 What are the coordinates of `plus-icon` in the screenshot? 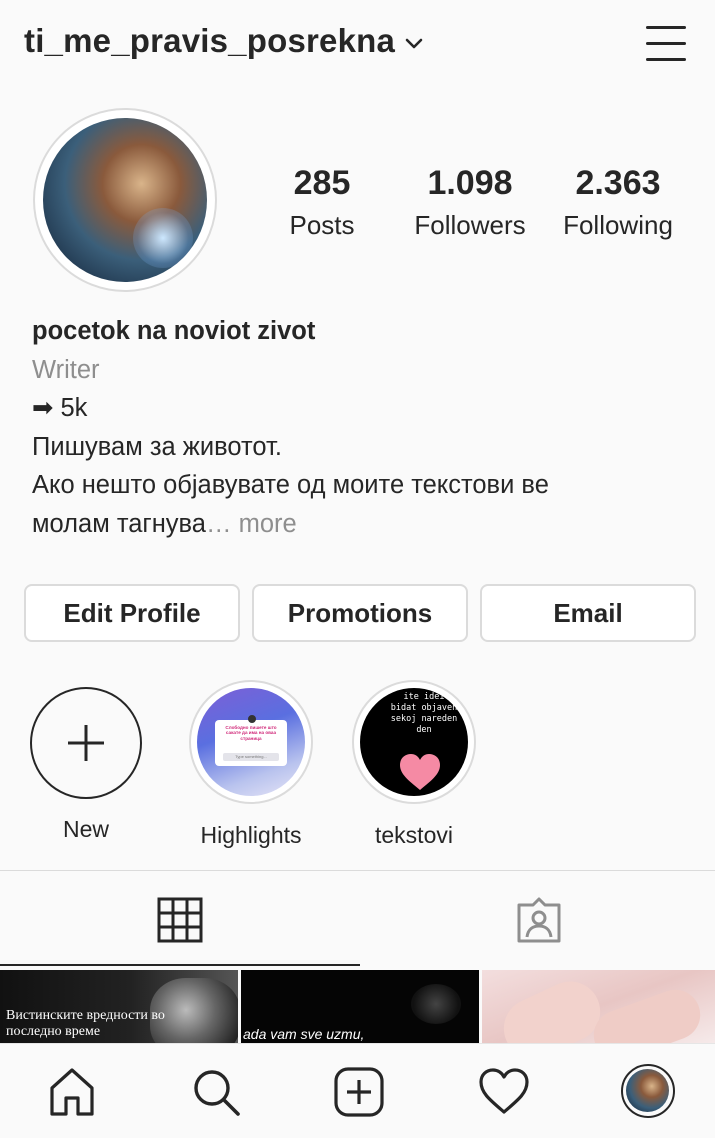 It's located at (86, 743).